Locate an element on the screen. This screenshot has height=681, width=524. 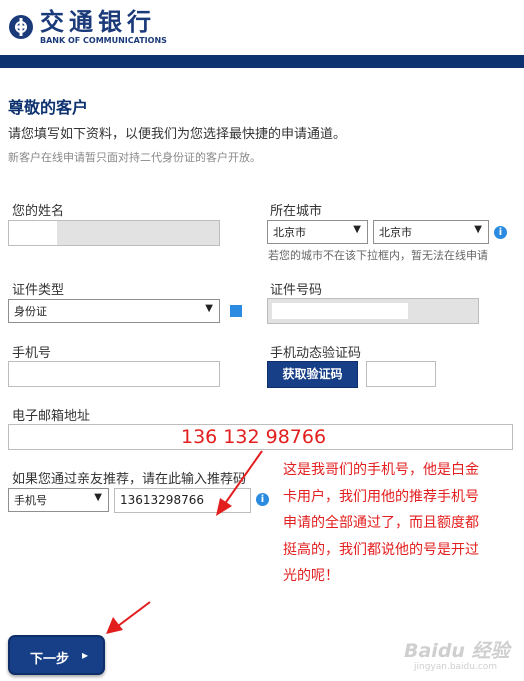
arrow-to-next-icon is located at coordinates (128, 617).